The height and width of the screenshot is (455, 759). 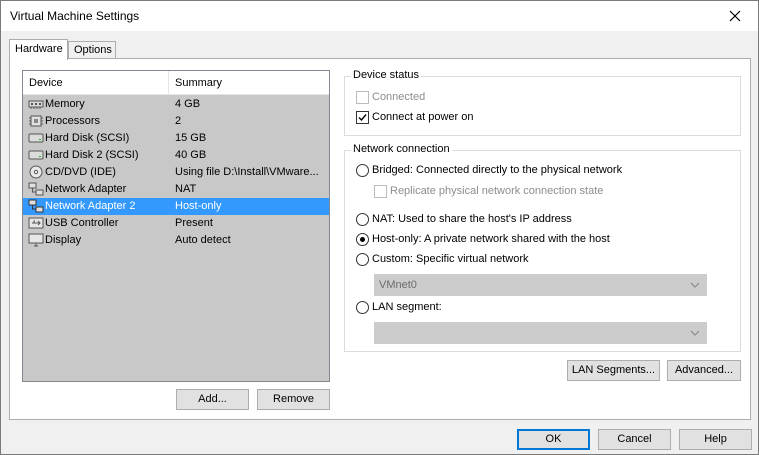 What do you see at coordinates (362, 307) in the screenshot?
I see `lan-segment-radio` at bounding box center [362, 307].